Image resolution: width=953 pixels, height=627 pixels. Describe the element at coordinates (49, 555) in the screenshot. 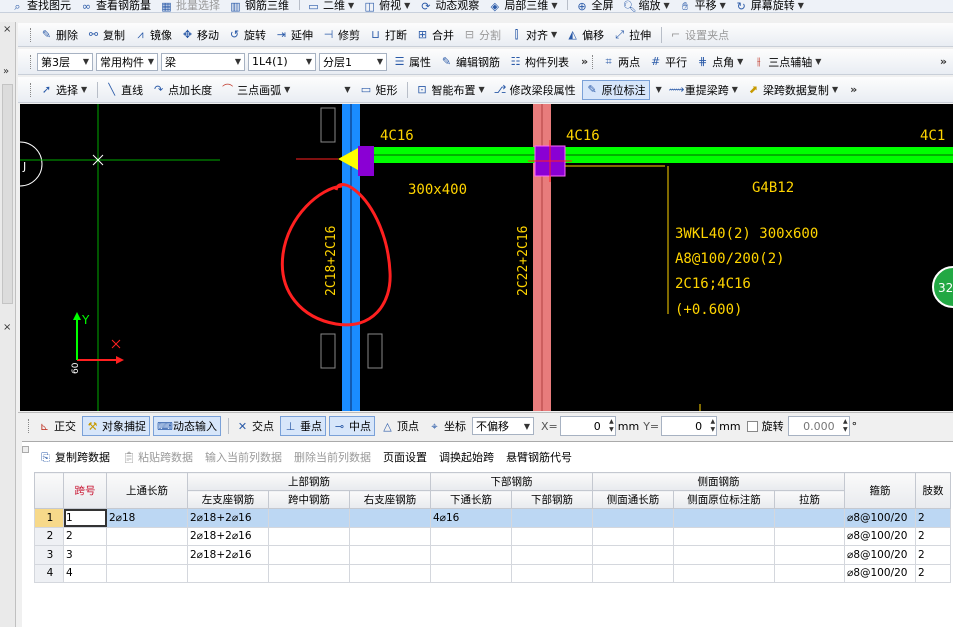

I see `row-number: 3` at that location.